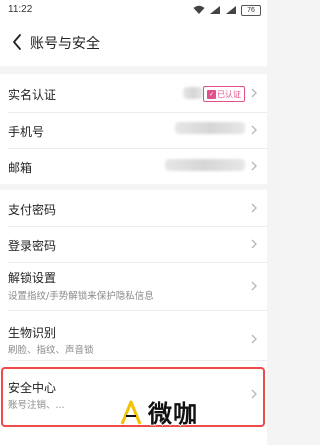 The height and width of the screenshot is (445, 320). Describe the element at coordinates (133, 166) in the screenshot. I see `row-email: 邮箱` at that location.